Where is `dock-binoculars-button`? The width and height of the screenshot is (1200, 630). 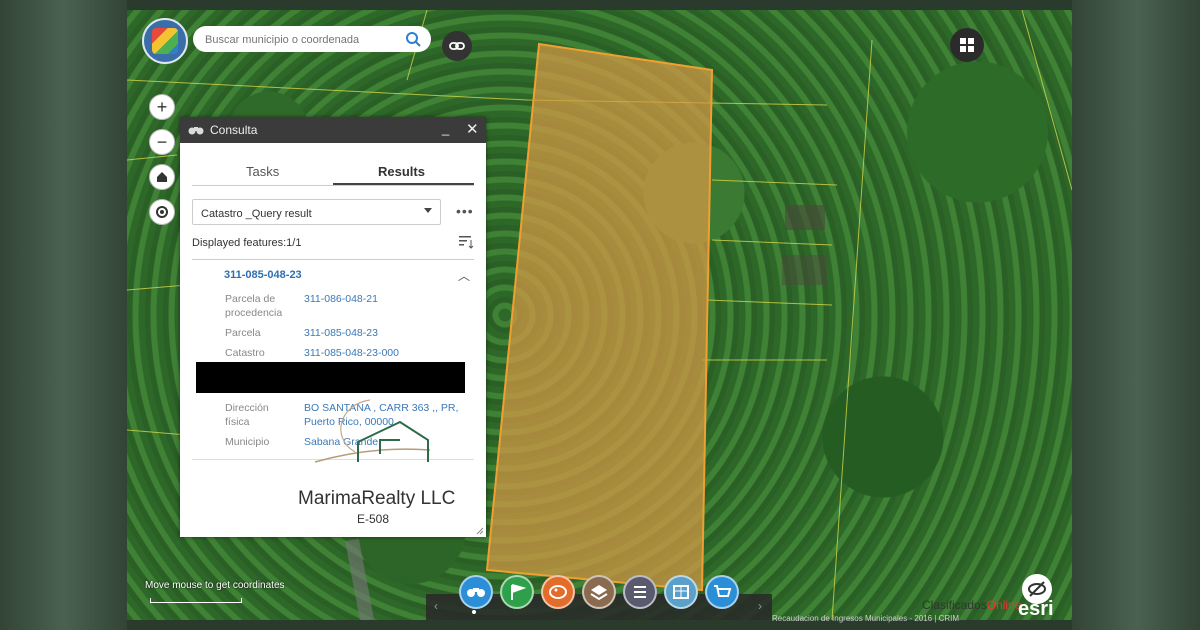
dock-binoculars-button is located at coordinates (476, 592).